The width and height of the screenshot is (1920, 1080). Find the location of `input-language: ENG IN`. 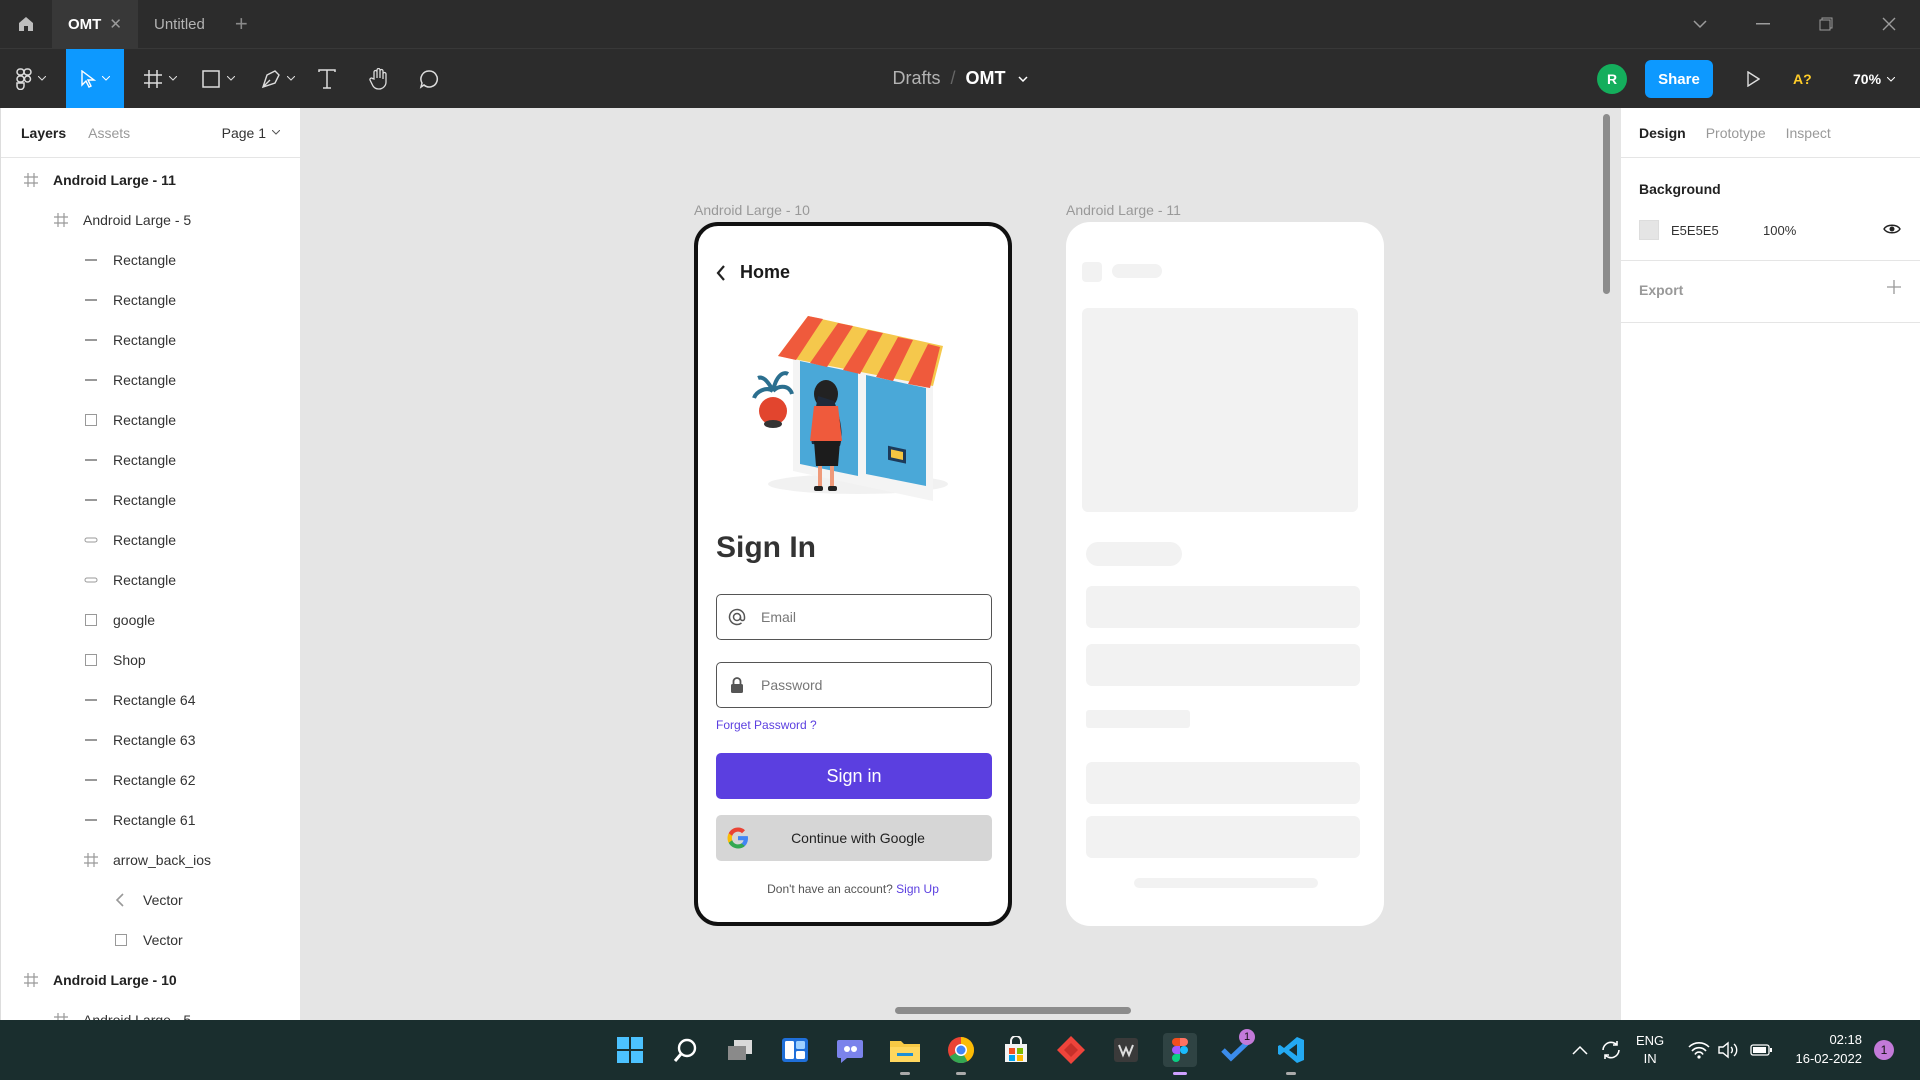

input-language: ENG IN is located at coordinates (1650, 1050).